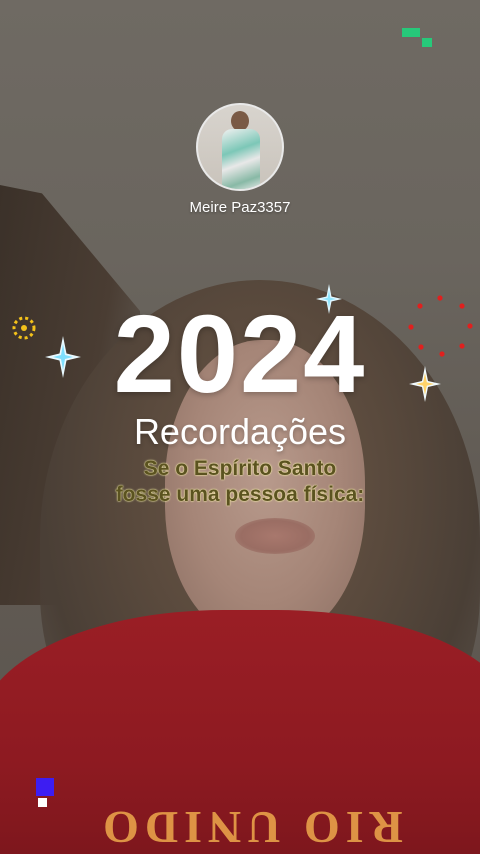 Image resolution: width=480 pixels, height=854 pixels. I want to click on avatar, so click(240, 147).